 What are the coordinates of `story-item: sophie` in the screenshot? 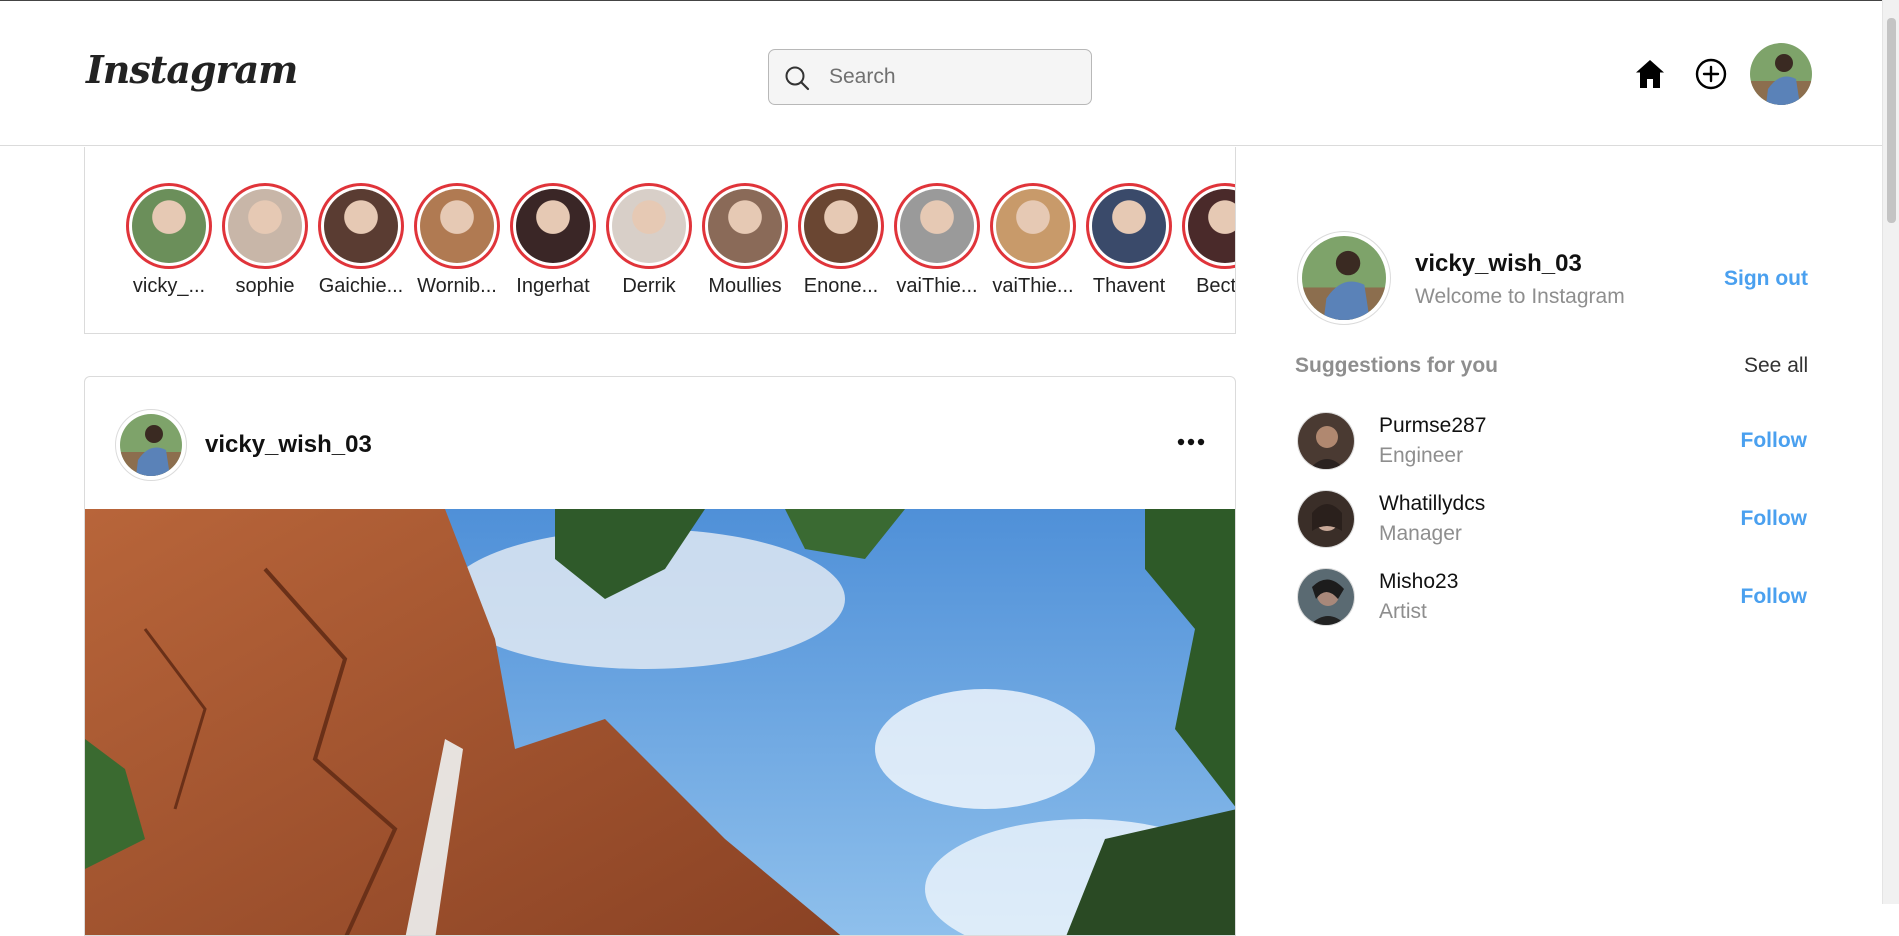 It's located at (265, 240).